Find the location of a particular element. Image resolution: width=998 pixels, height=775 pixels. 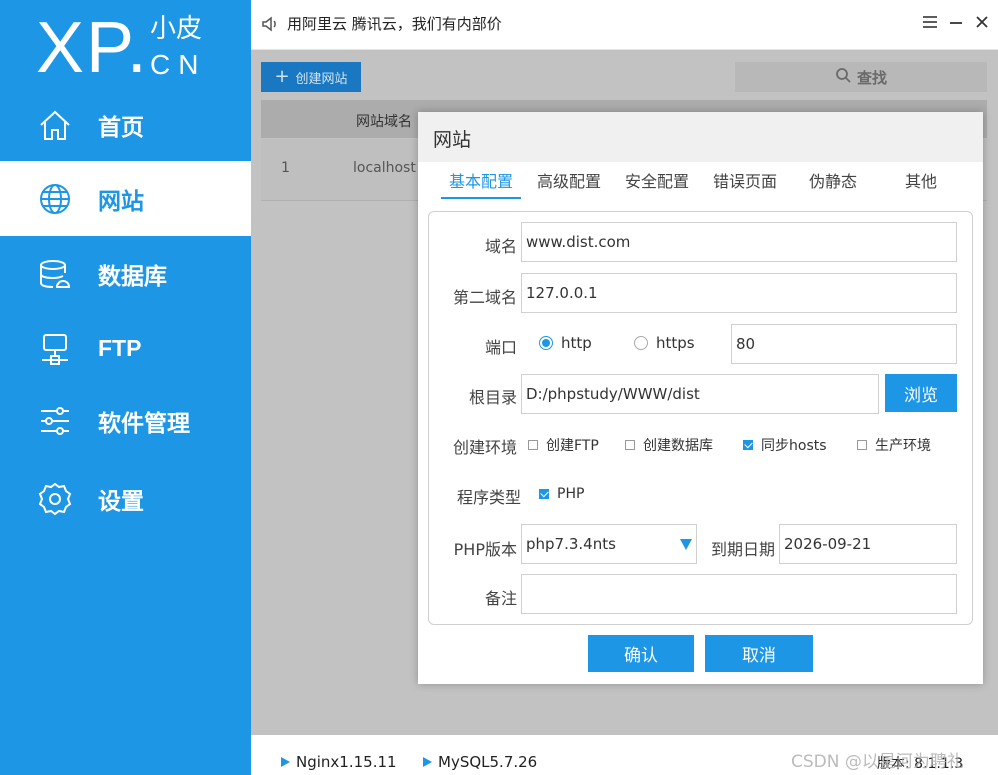

php-version-label: PHP版本 is located at coordinates (485, 549).